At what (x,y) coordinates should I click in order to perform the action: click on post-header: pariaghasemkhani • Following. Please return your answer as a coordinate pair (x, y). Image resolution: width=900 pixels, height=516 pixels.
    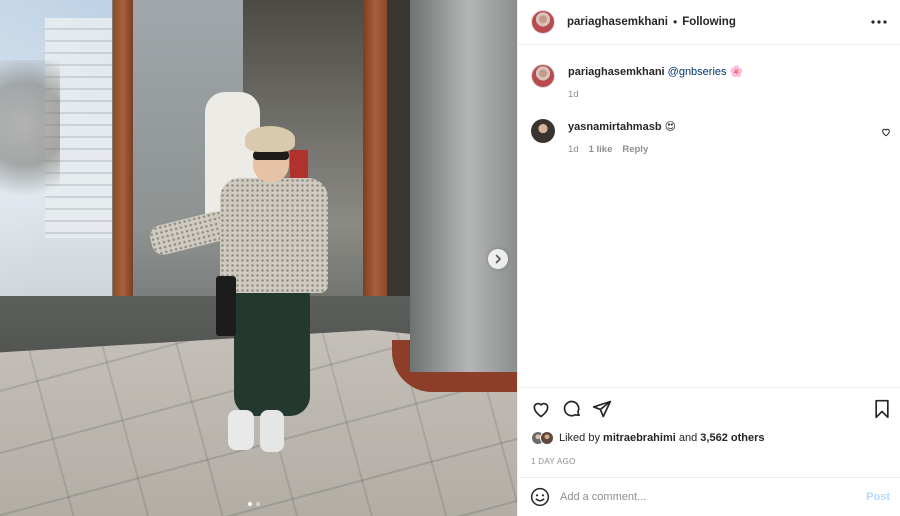
    Looking at the image, I should click on (709, 22).